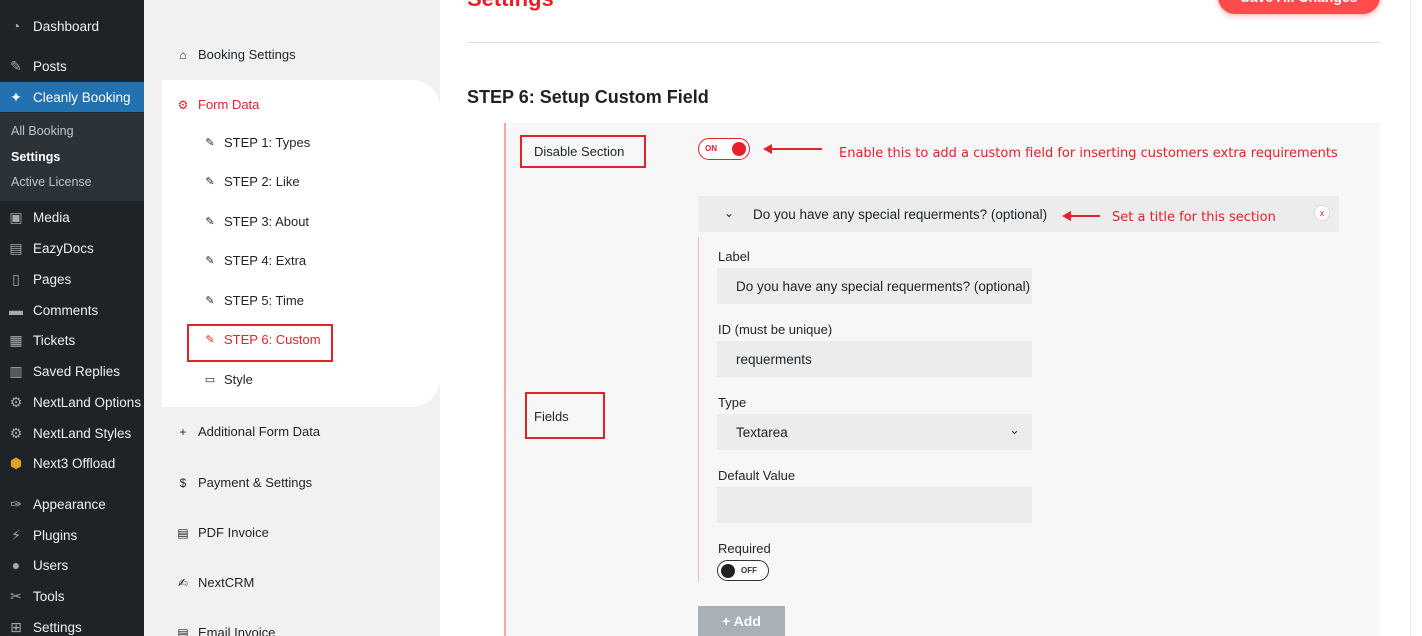 This screenshot has width=1422, height=636. Describe the element at coordinates (222, 532) in the screenshot. I see `tab-pdf-invoice: ▤ PDF Invoice` at that location.